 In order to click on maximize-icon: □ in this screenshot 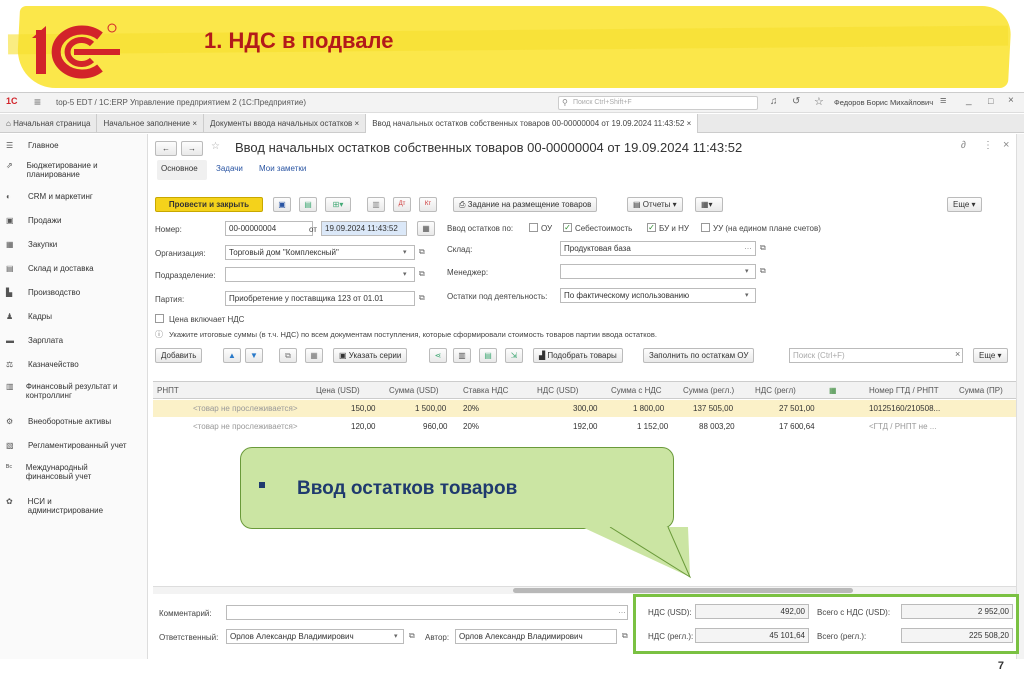, I will do `click(990, 101)`.